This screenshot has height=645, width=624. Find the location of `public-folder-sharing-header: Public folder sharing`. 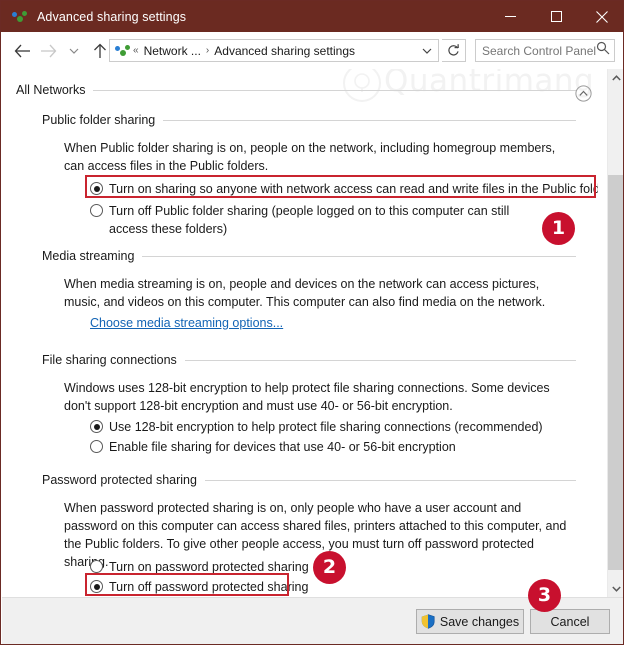

public-folder-sharing-header: Public folder sharing is located at coordinates (309, 120).